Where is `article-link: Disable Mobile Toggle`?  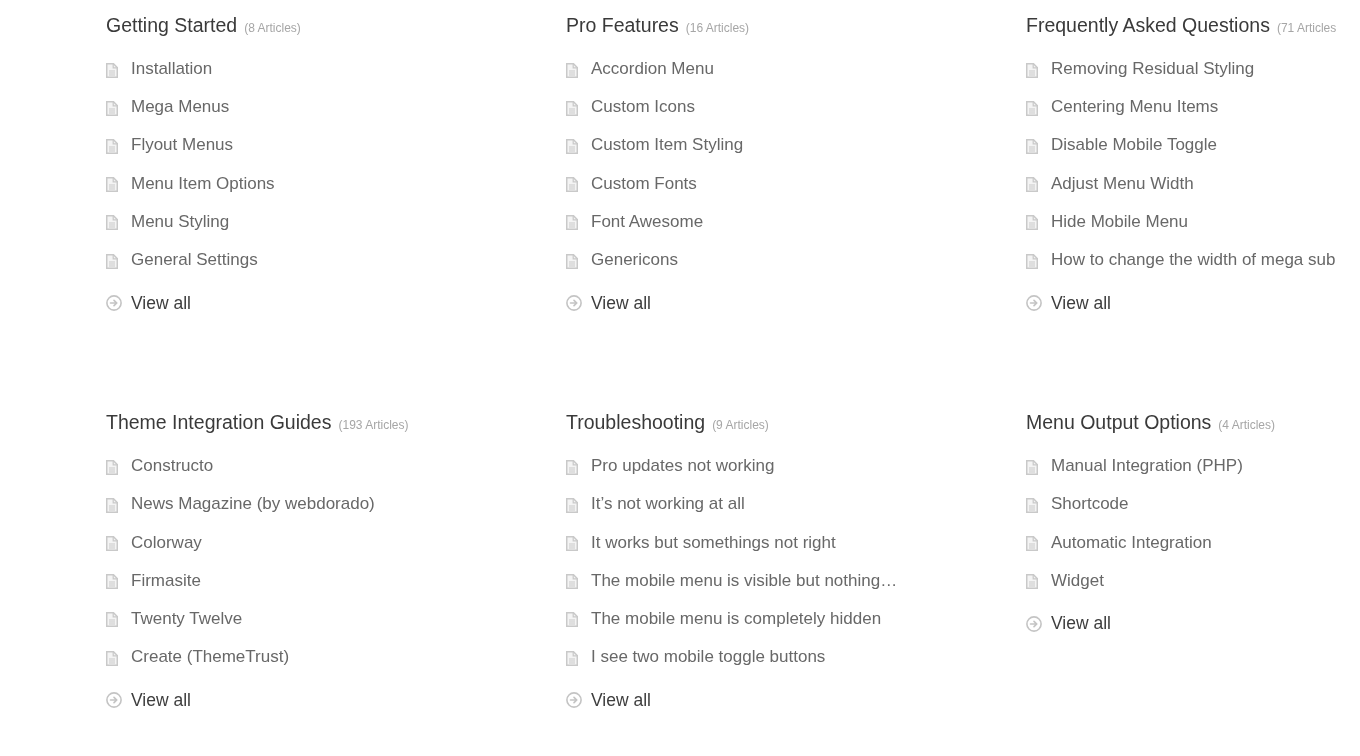
article-link: Disable Mobile Toggle is located at coordinates (1134, 145).